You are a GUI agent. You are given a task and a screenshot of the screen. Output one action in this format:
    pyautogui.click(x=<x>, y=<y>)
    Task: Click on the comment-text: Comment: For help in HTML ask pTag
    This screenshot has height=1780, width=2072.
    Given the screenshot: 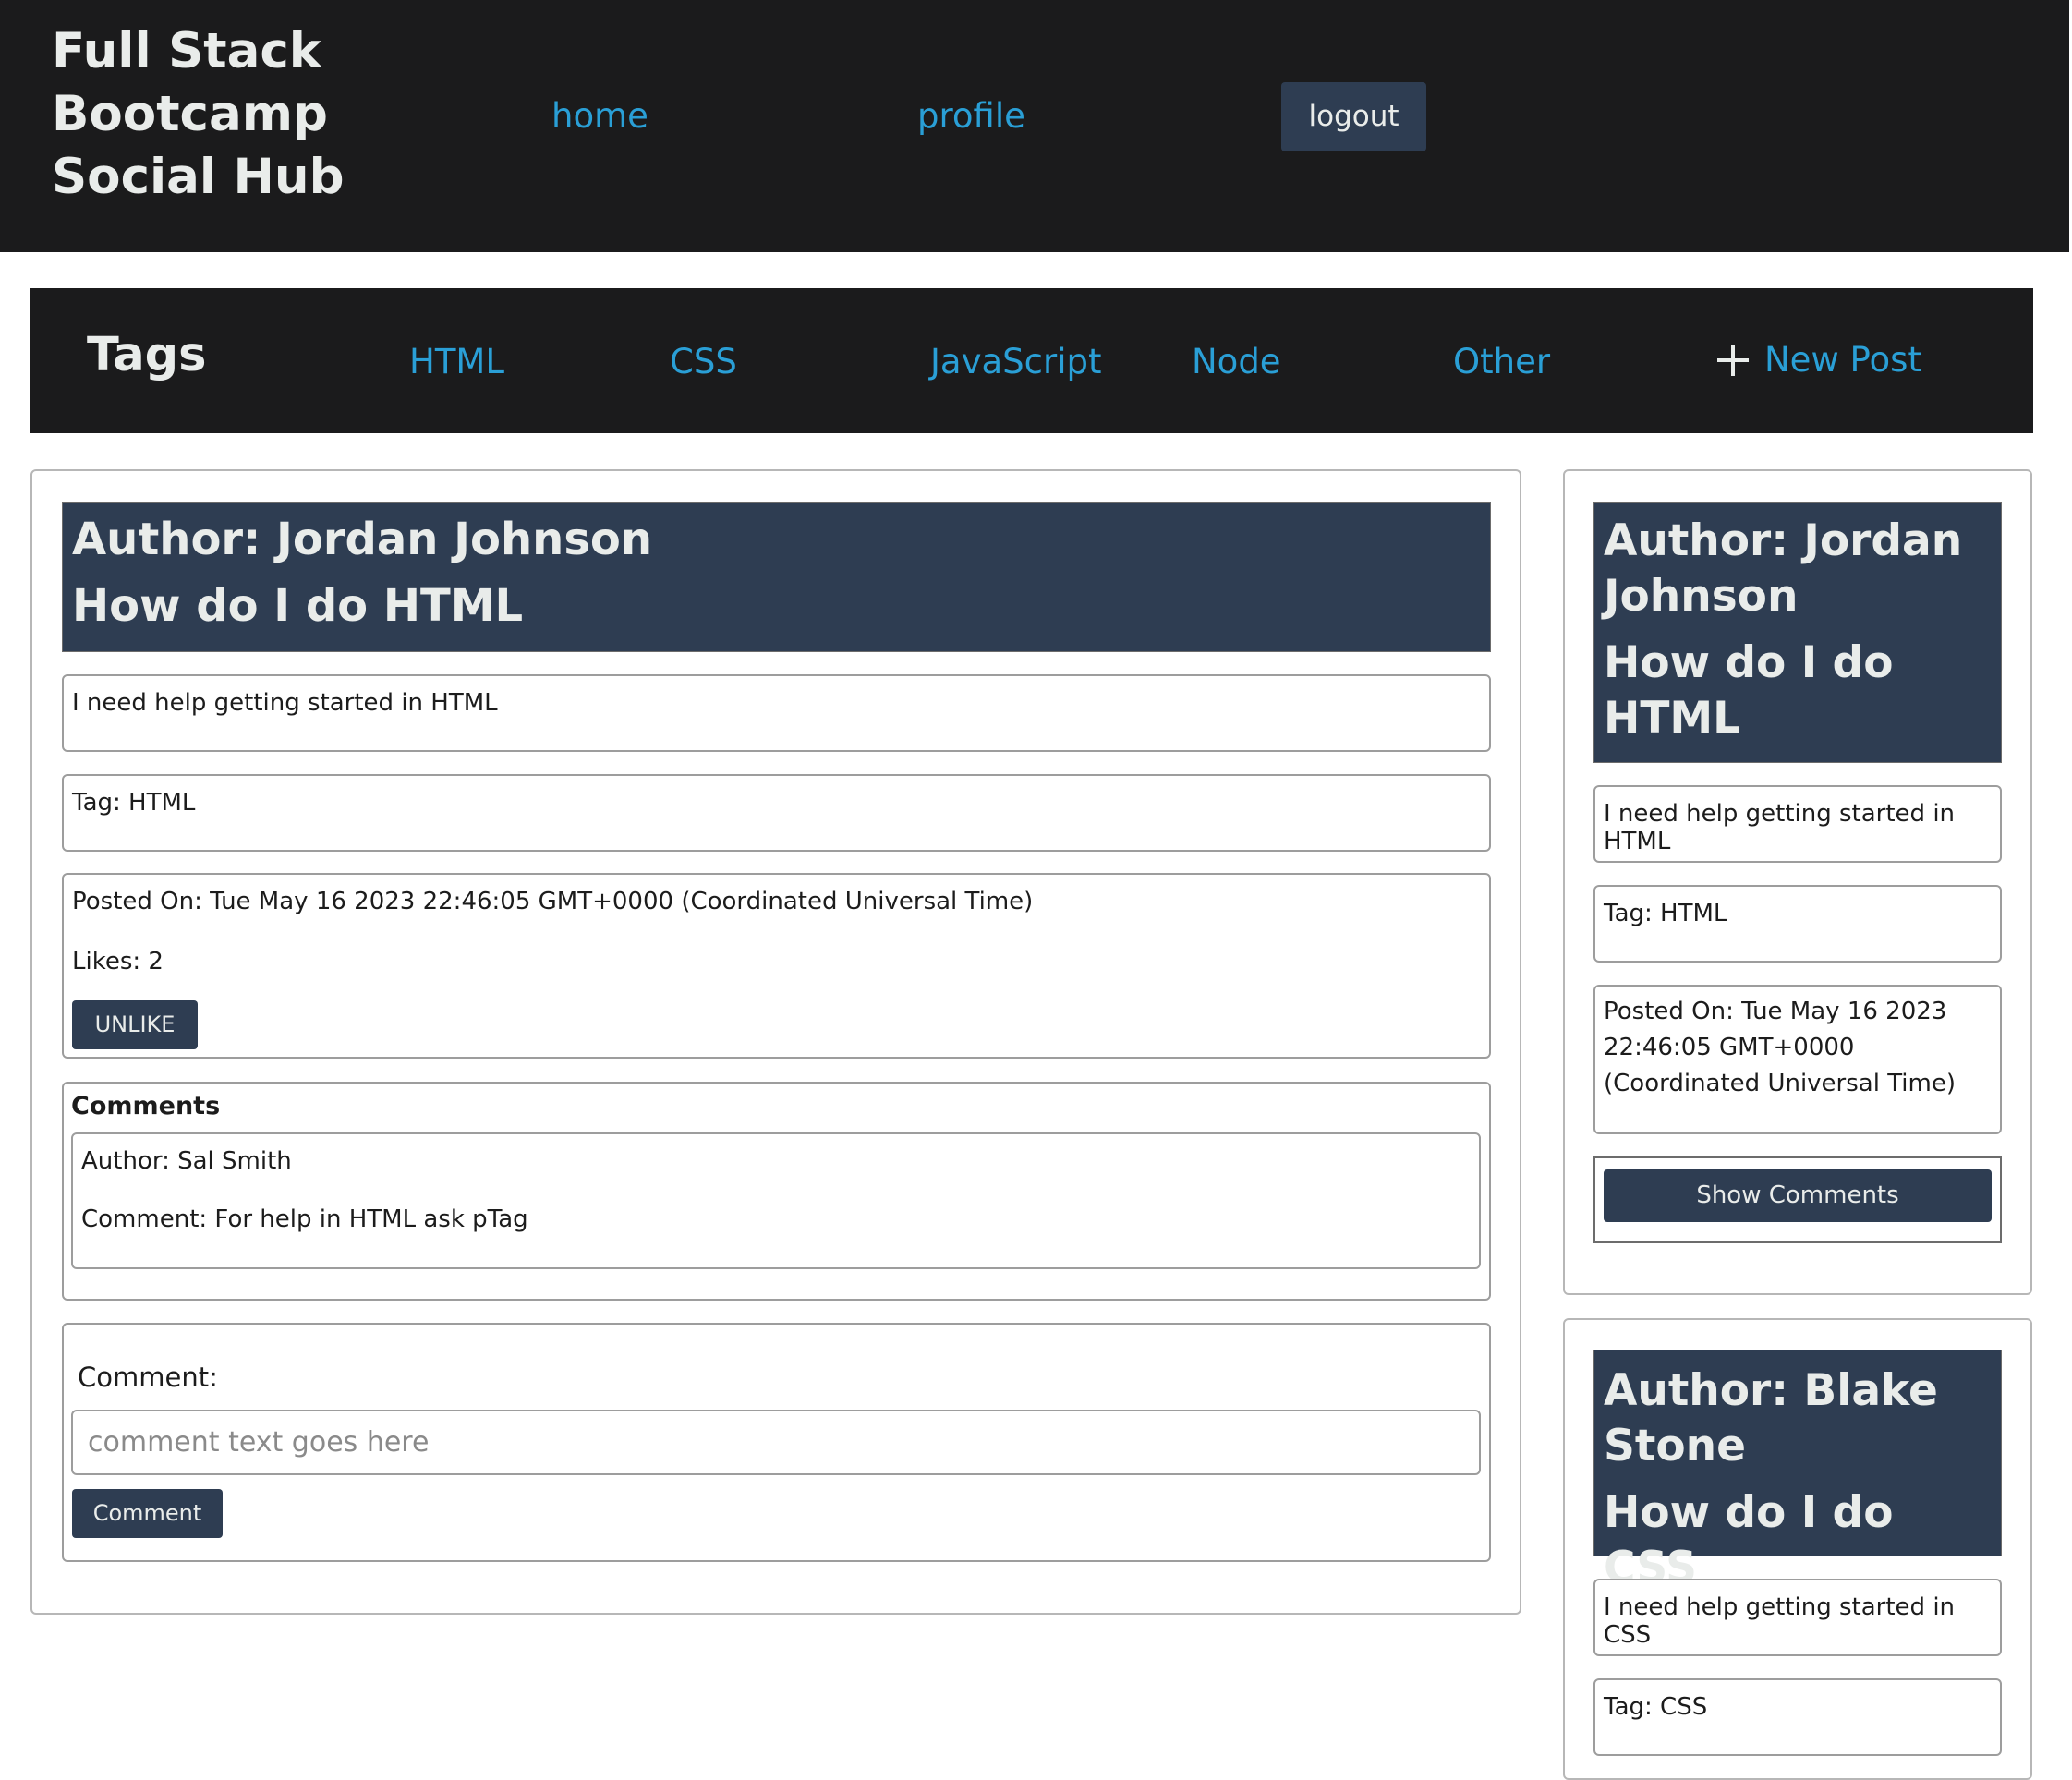 What is the action you would take?
    pyautogui.click(x=304, y=1219)
    